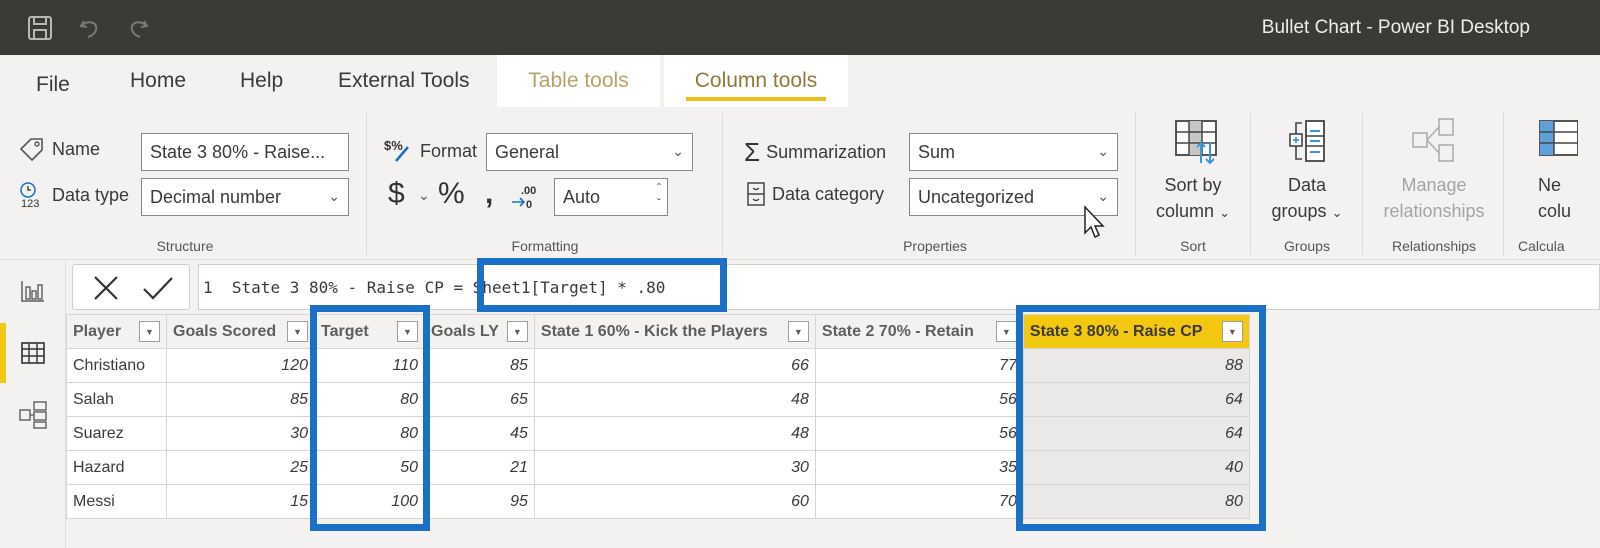 The height and width of the screenshot is (548, 1600). Describe the element at coordinates (33, 415) in the screenshot. I see `model-view-button` at that location.